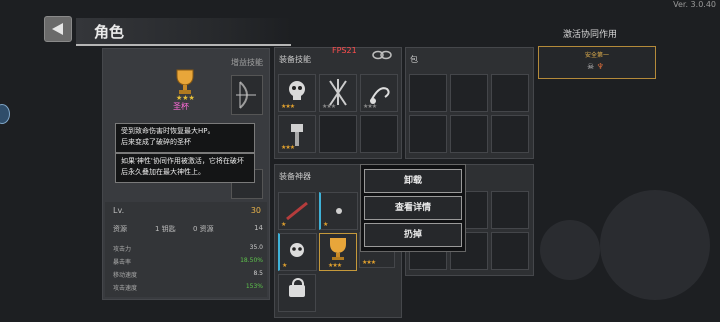 This screenshot has width=720, height=322. I want to click on stat-value: 8.5, so click(258, 273).